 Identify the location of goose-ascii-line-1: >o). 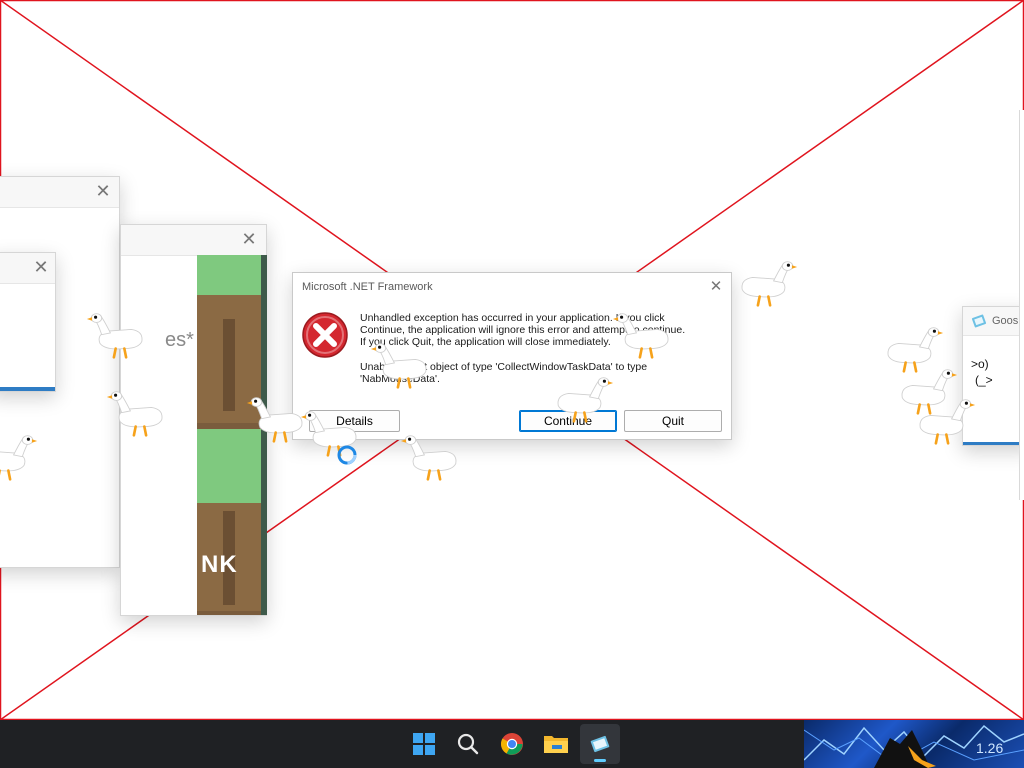
(980, 364).